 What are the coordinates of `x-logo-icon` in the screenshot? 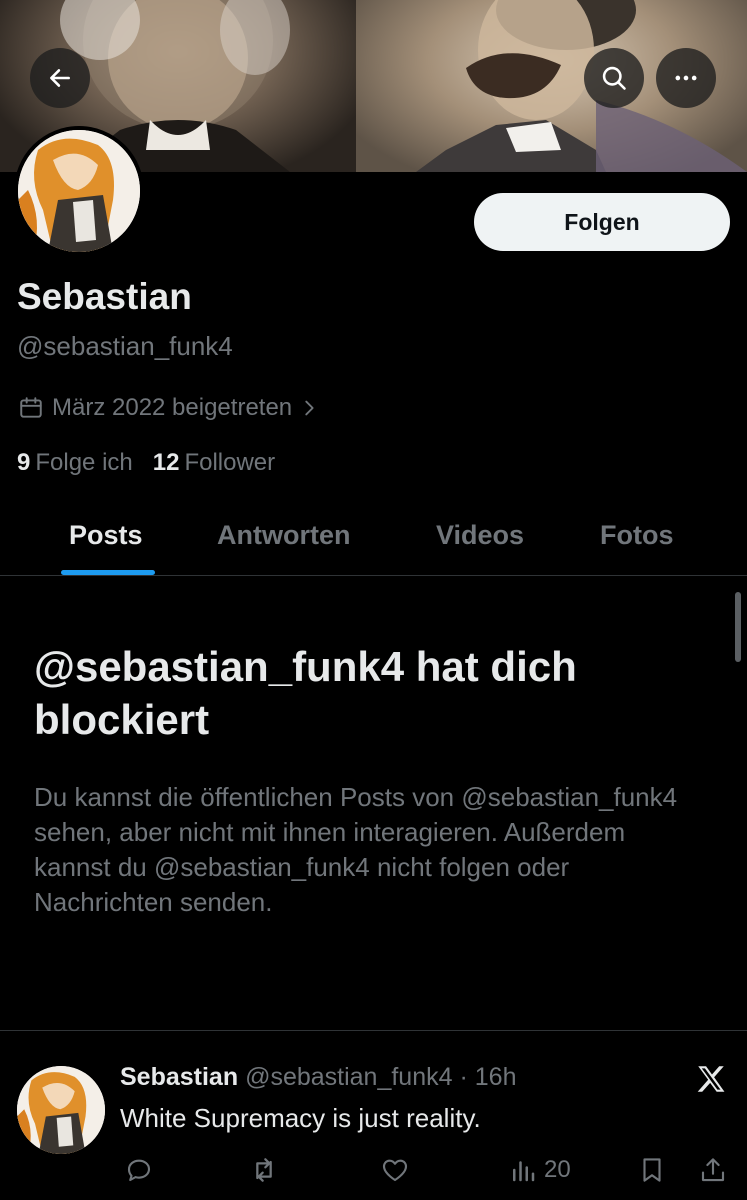 It's located at (711, 1079).